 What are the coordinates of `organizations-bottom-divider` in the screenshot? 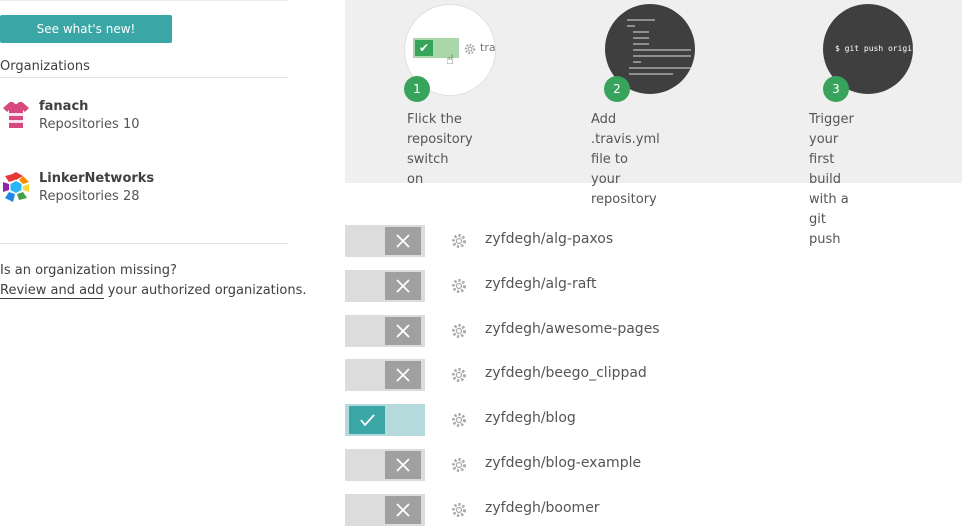 It's located at (144, 243).